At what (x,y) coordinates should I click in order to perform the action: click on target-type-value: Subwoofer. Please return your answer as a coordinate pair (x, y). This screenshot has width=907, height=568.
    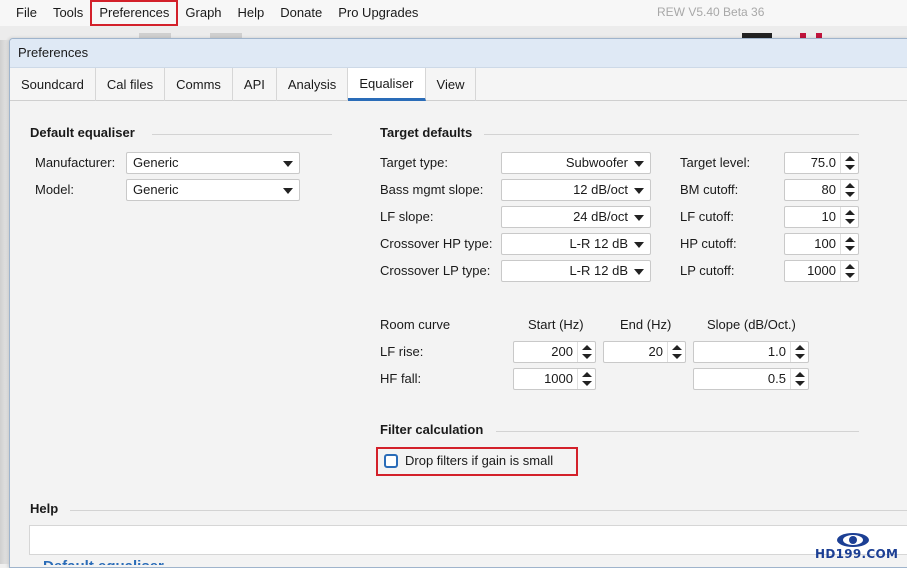
    Looking at the image, I should click on (596, 162).